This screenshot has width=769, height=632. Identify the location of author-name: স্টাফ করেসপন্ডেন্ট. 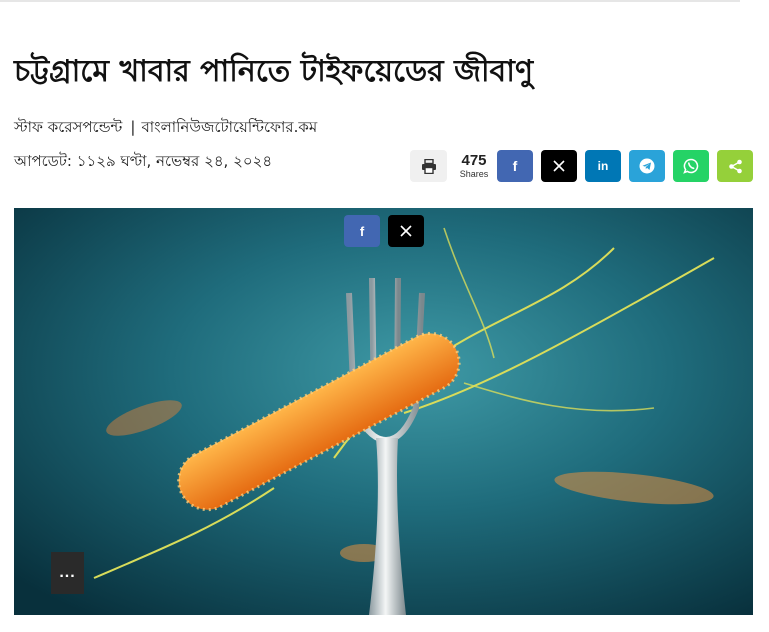
(68, 127).